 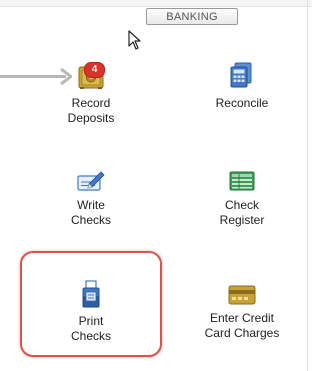 I want to click on mouse-pointer-icon, so click(x=134, y=40).